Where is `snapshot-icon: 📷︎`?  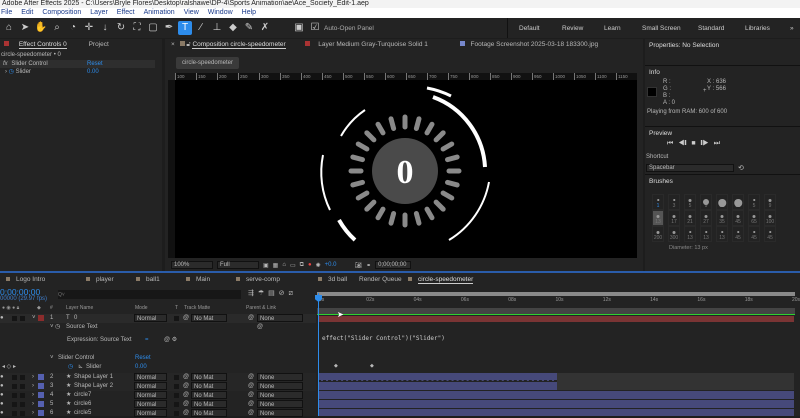 snapshot-icon: 📷︎ is located at coordinates (358, 265).